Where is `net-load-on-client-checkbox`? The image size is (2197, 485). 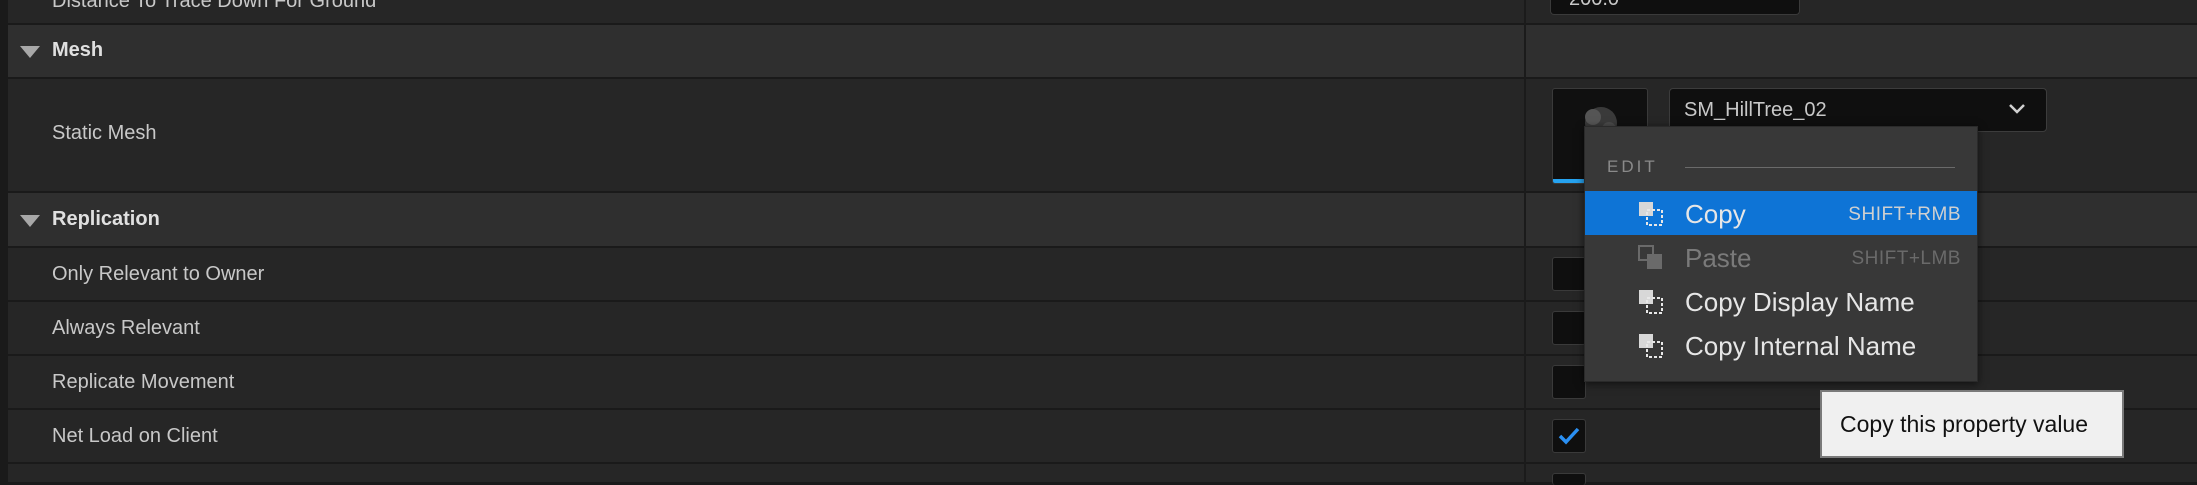 net-load-on-client-checkbox is located at coordinates (1569, 436).